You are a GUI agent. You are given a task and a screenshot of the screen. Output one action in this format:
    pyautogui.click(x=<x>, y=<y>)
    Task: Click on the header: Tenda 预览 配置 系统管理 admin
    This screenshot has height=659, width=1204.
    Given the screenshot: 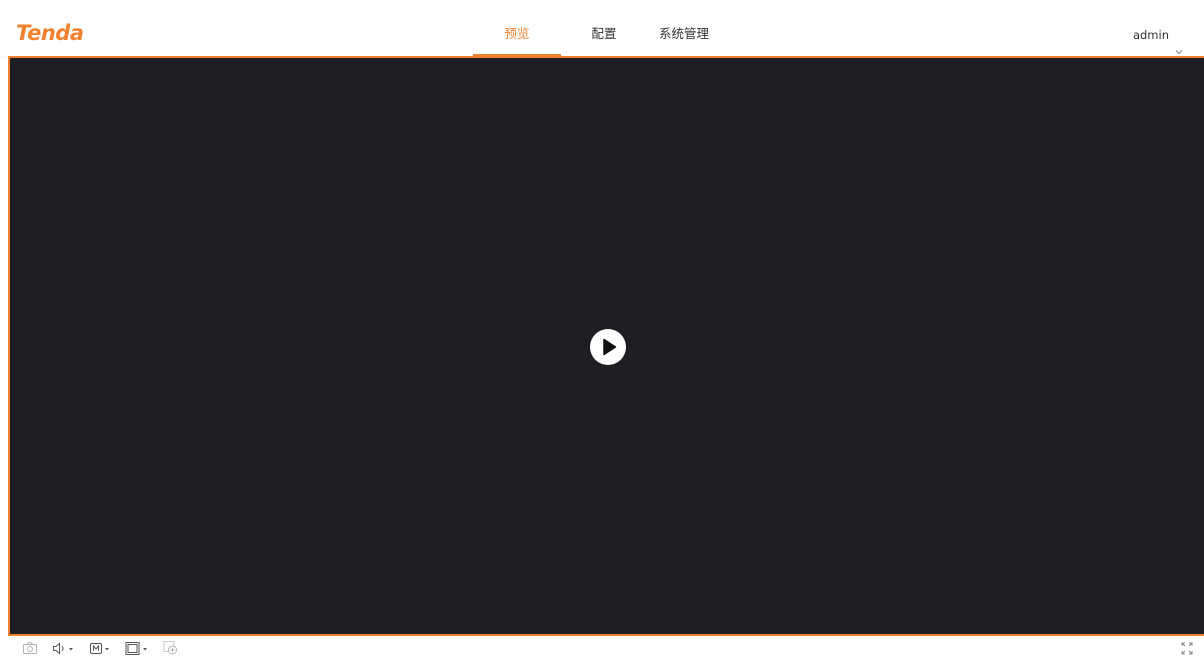 What is the action you would take?
    pyautogui.click(x=602, y=35)
    